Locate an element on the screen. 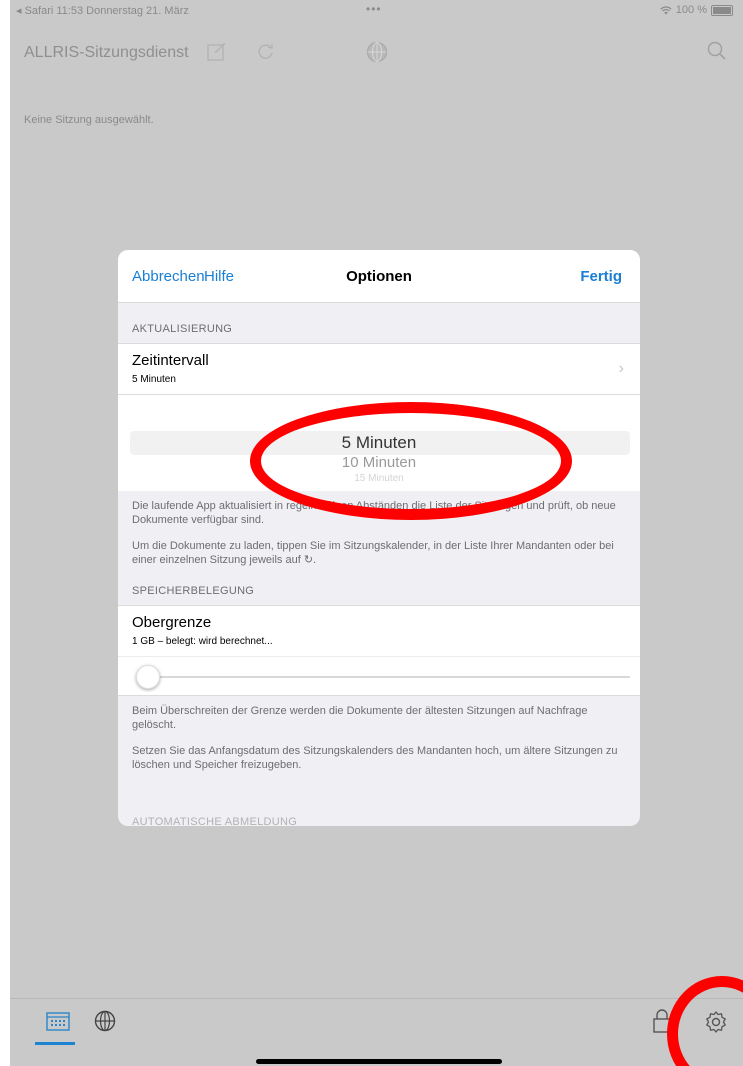  modal-header: Abbrechen Hilfe Optionen Fertig is located at coordinates (379, 276).